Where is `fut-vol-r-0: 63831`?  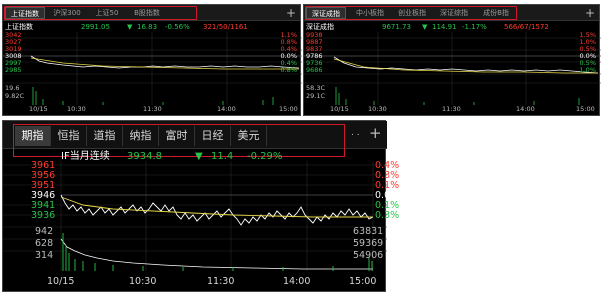 fut-vol-r-0: 63831 is located at coordinates (368, 231).